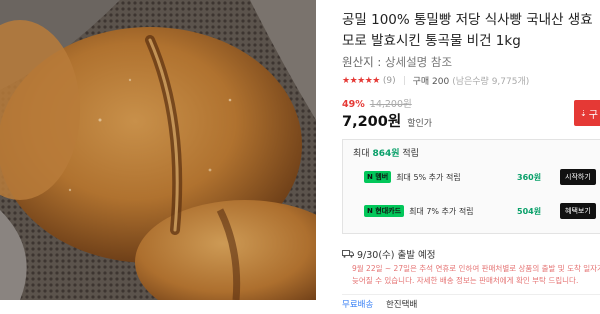 The width and height of the screenshot is (600, 314). I want to click on shipping-expected: 9/30(수) 출발 예정, so click(389, 254).